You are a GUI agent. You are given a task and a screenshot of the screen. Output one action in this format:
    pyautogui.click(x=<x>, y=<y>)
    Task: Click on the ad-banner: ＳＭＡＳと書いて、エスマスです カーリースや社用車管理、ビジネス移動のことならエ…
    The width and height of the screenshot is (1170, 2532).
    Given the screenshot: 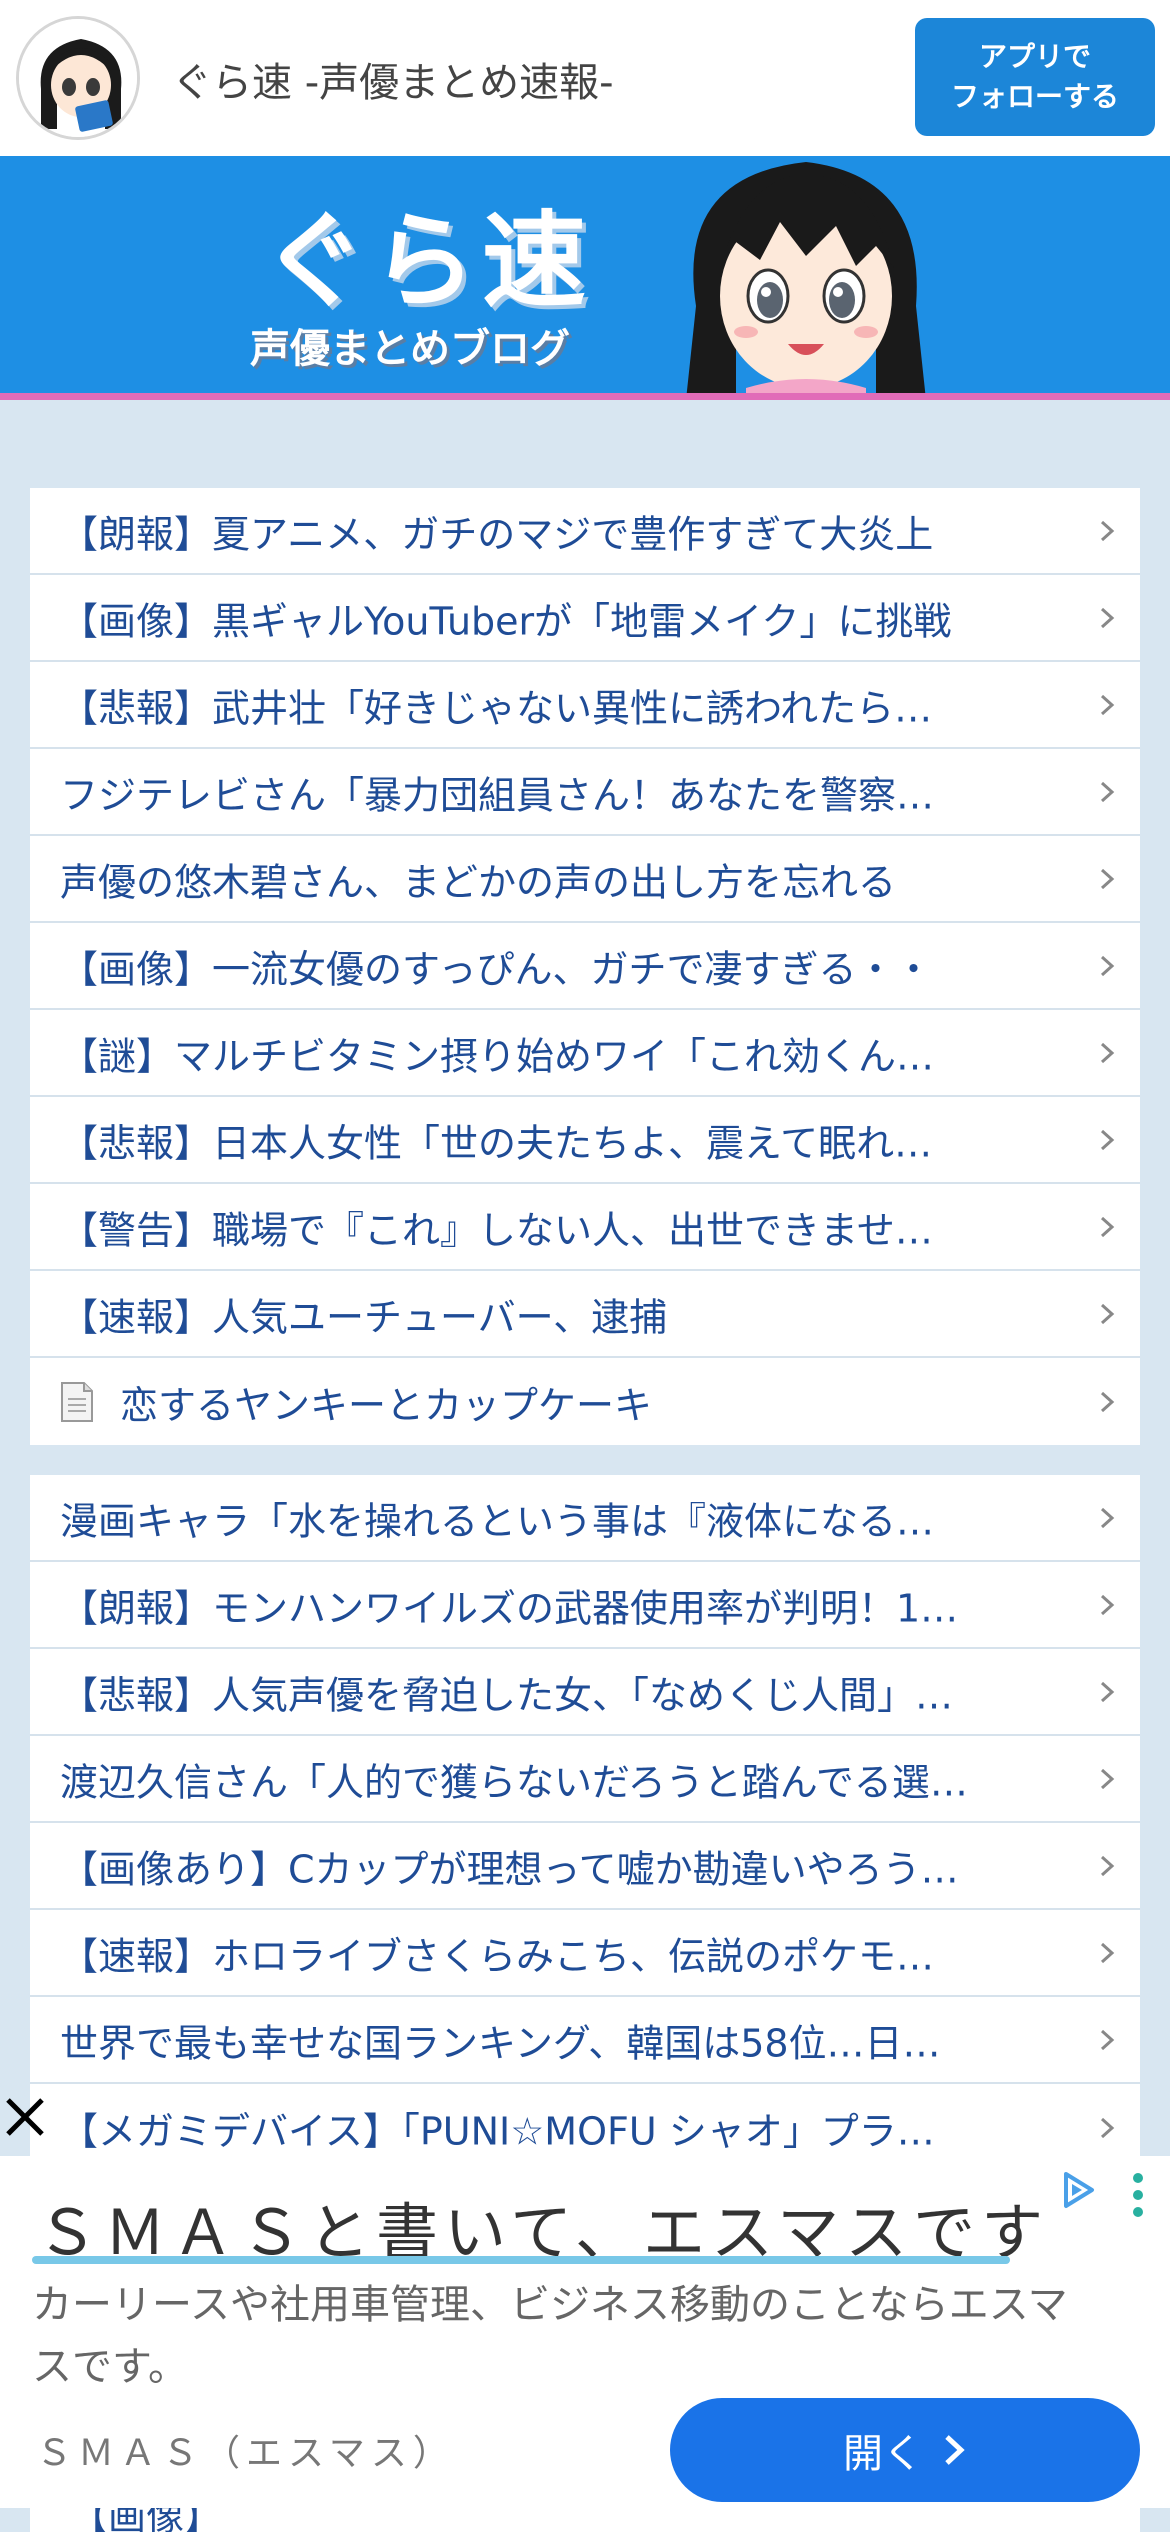 What is the action you would take?
    pyautogui.click(x=585, y=2332)
    